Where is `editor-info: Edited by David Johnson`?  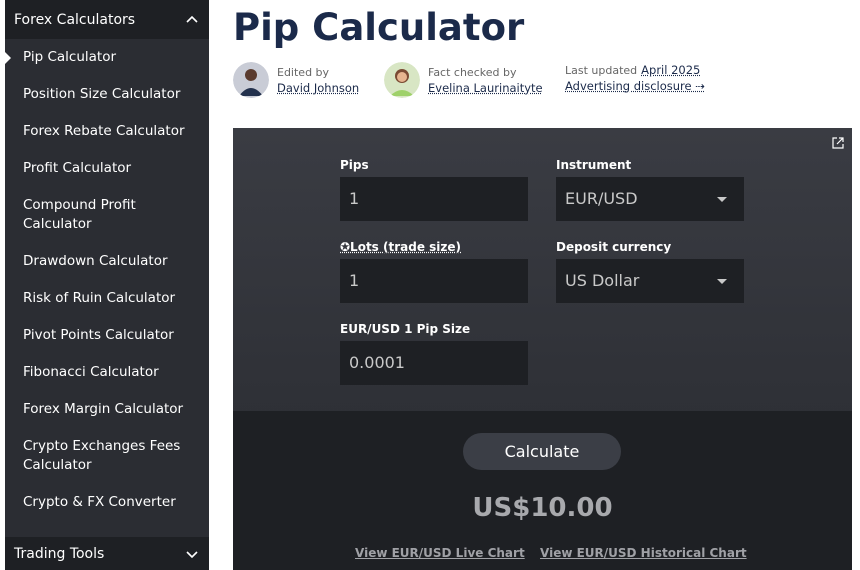
editor-info: Edited by David Johnson is located at coordinates (318, 80).